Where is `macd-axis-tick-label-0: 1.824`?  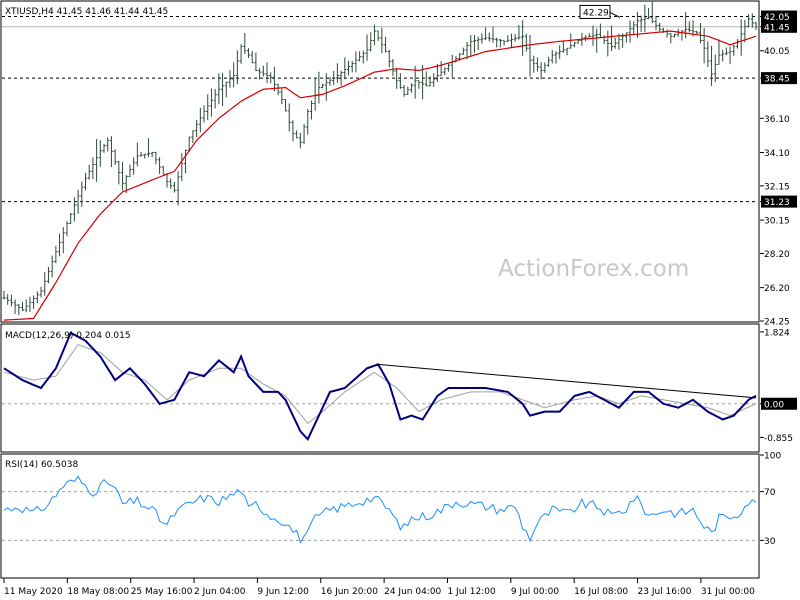
macd-axis-tick-label-0: 1.824 is located at coordinates (777, 333).